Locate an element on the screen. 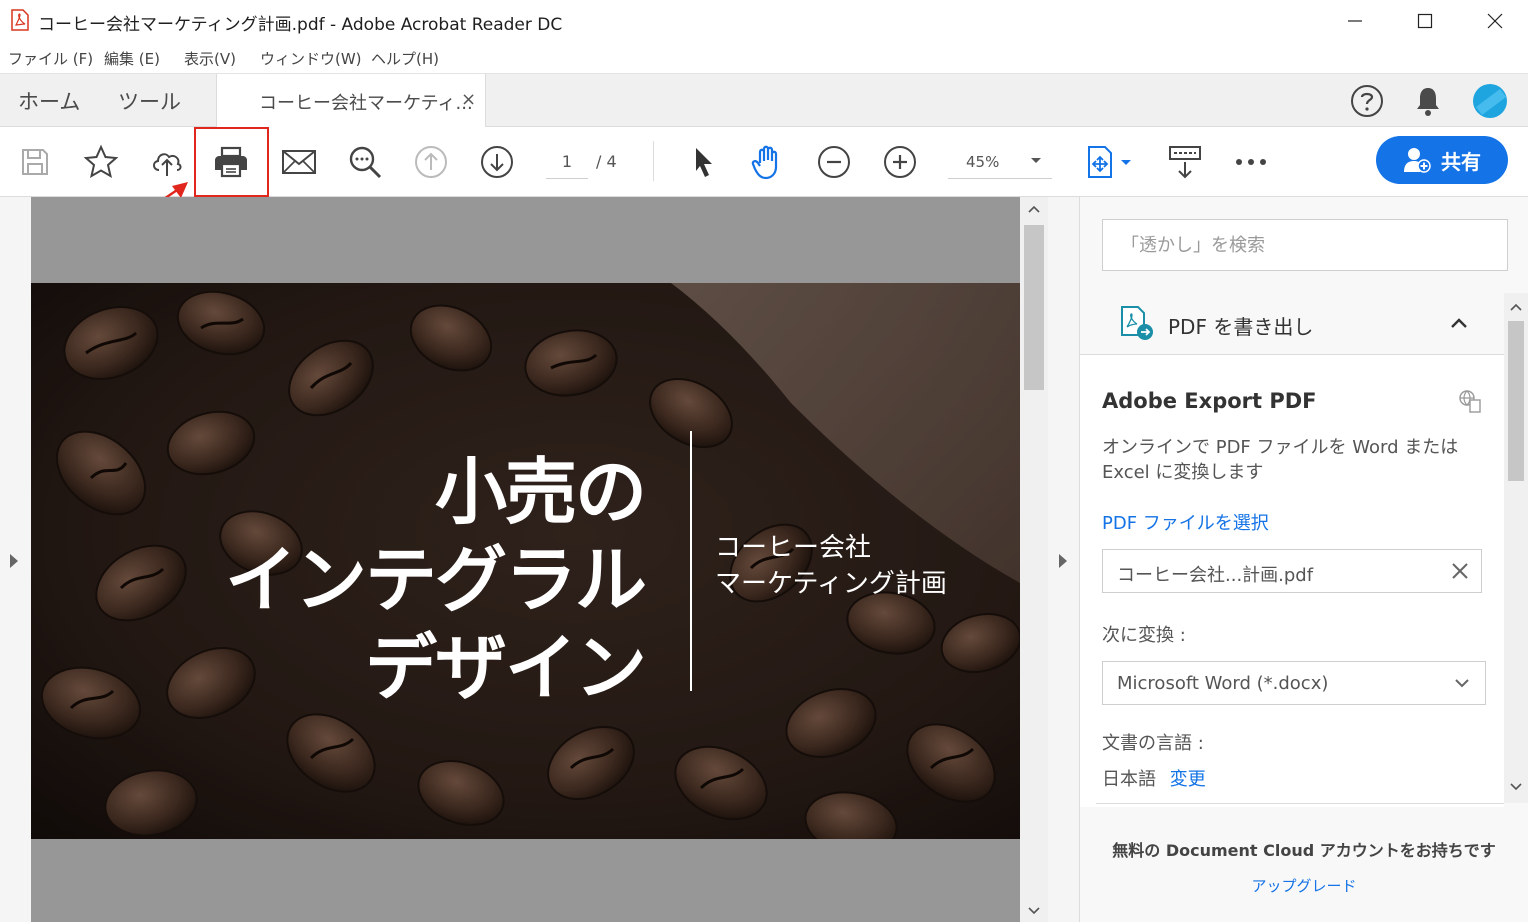 This screenshot has width=1528, height=922. export-pdf-icon is located at coordinates (1137, 323).